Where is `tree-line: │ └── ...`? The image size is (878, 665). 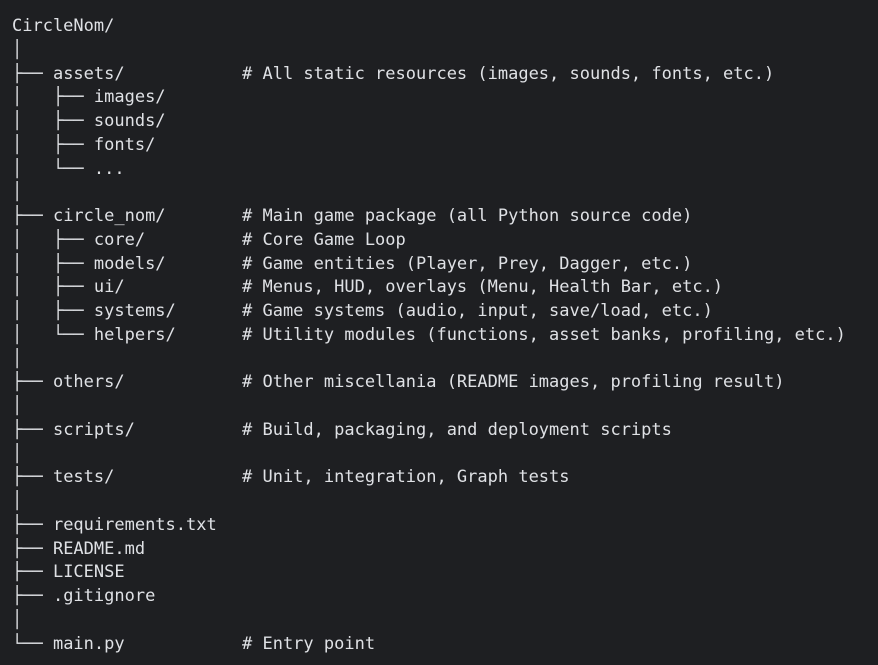 tree-line: │ └── ... is located at coordinates (68, 169).